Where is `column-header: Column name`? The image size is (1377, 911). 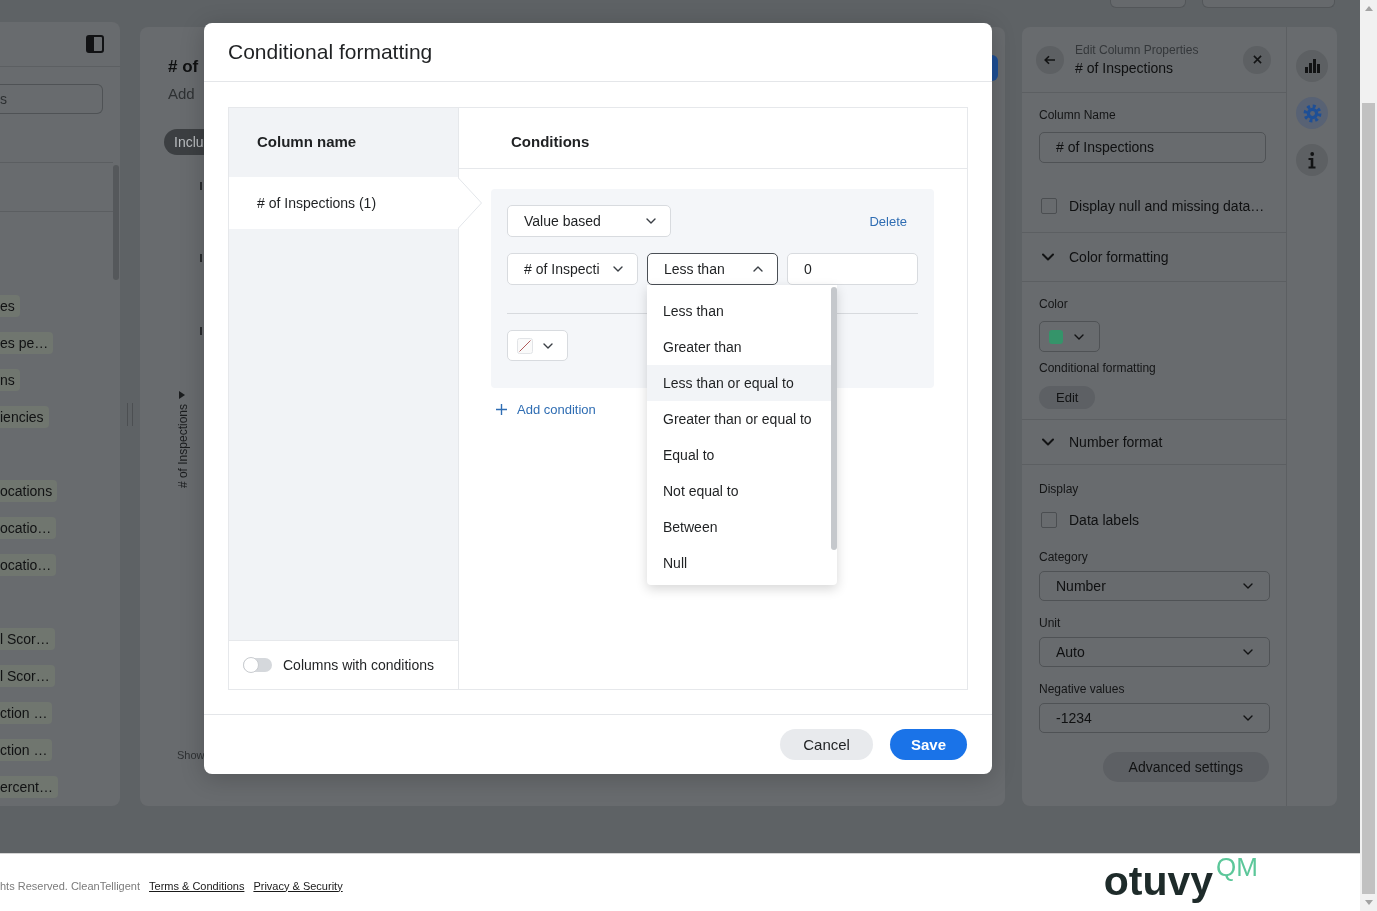
column-header: Column name is located at coordinates (307, 142).